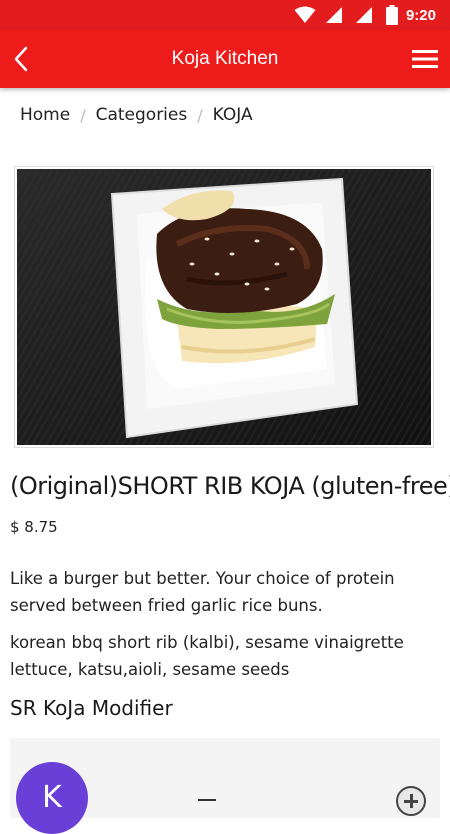  Describe the element at coordinates (225, 786) in the screenshot. I see `modifier-card: K` at that location.